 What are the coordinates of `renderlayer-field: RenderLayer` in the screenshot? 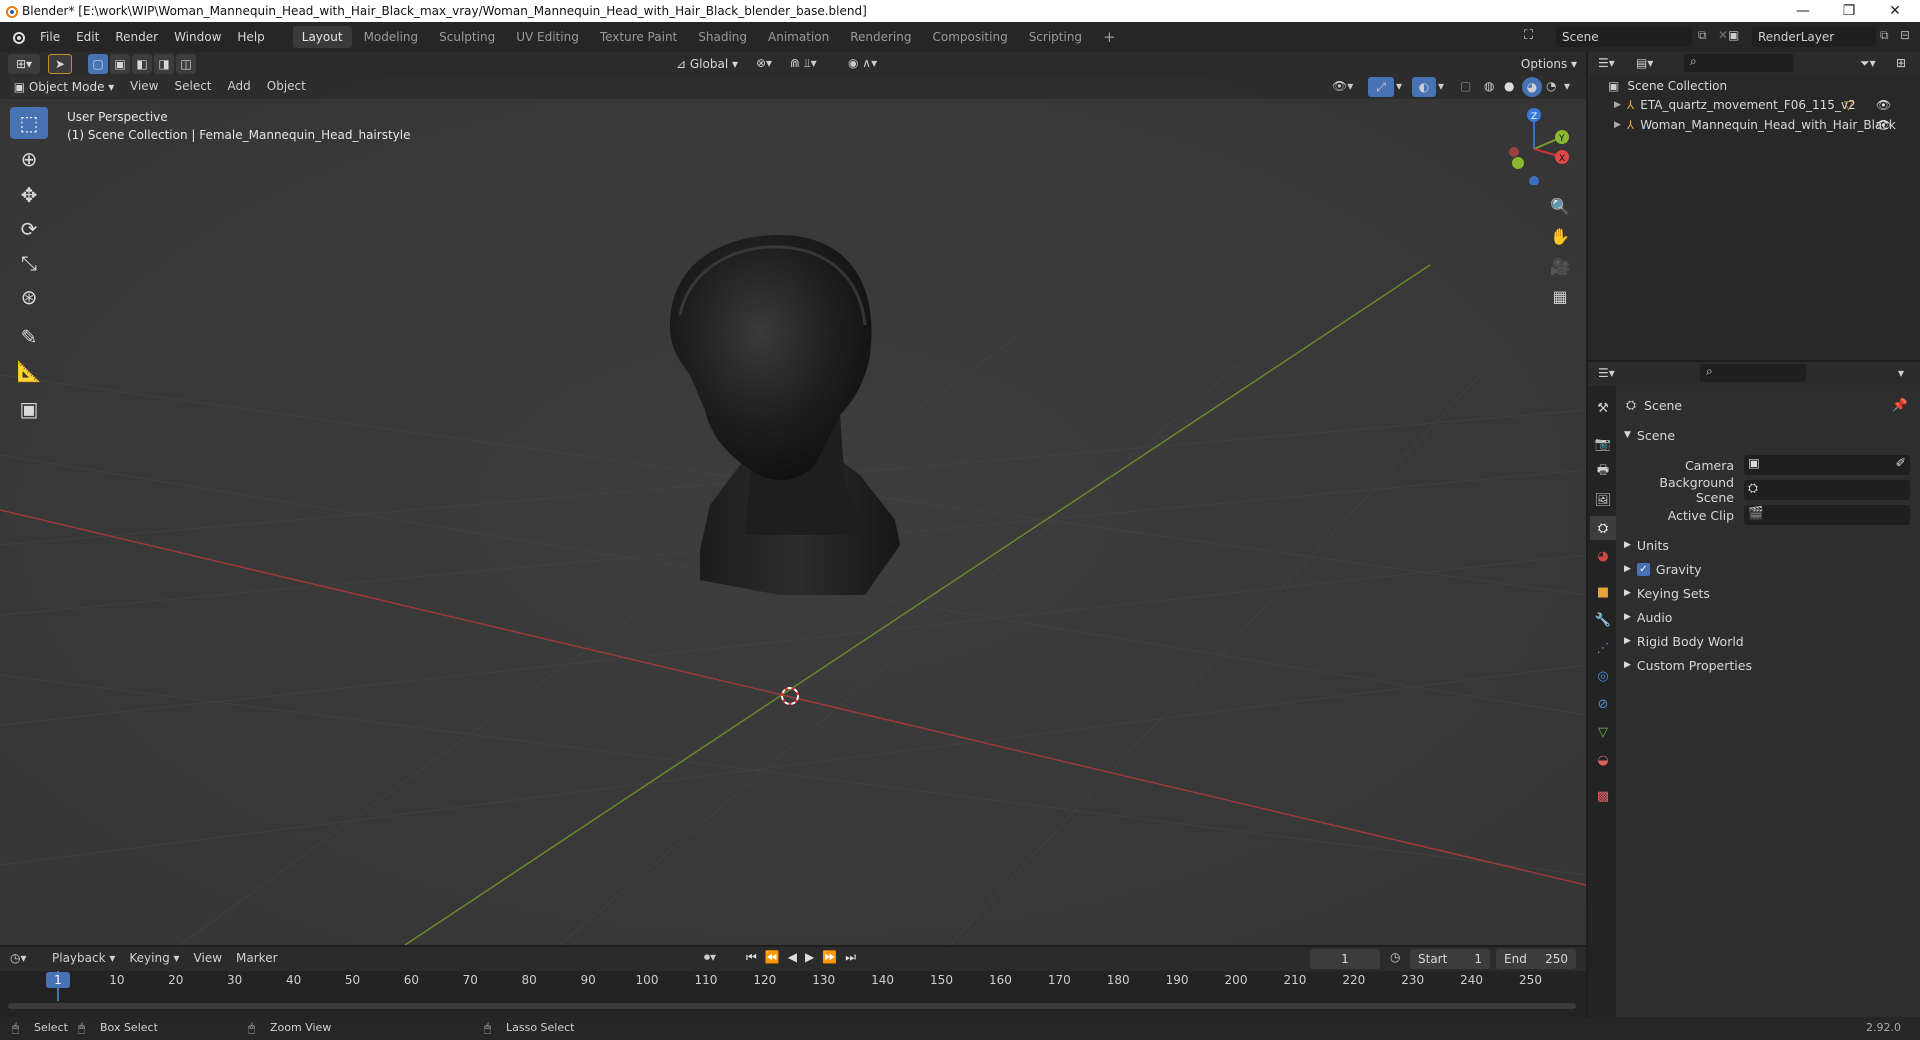 It's located at (1814, 37).